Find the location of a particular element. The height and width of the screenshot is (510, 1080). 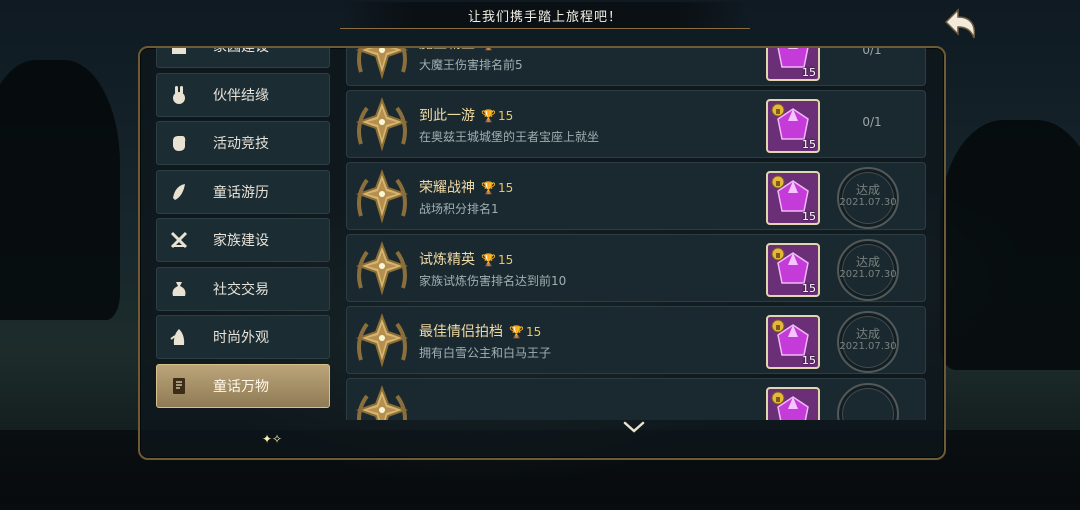

achievement-title: 最佳情侣拍档 🏆 15 is located at coordinates (480, 332).